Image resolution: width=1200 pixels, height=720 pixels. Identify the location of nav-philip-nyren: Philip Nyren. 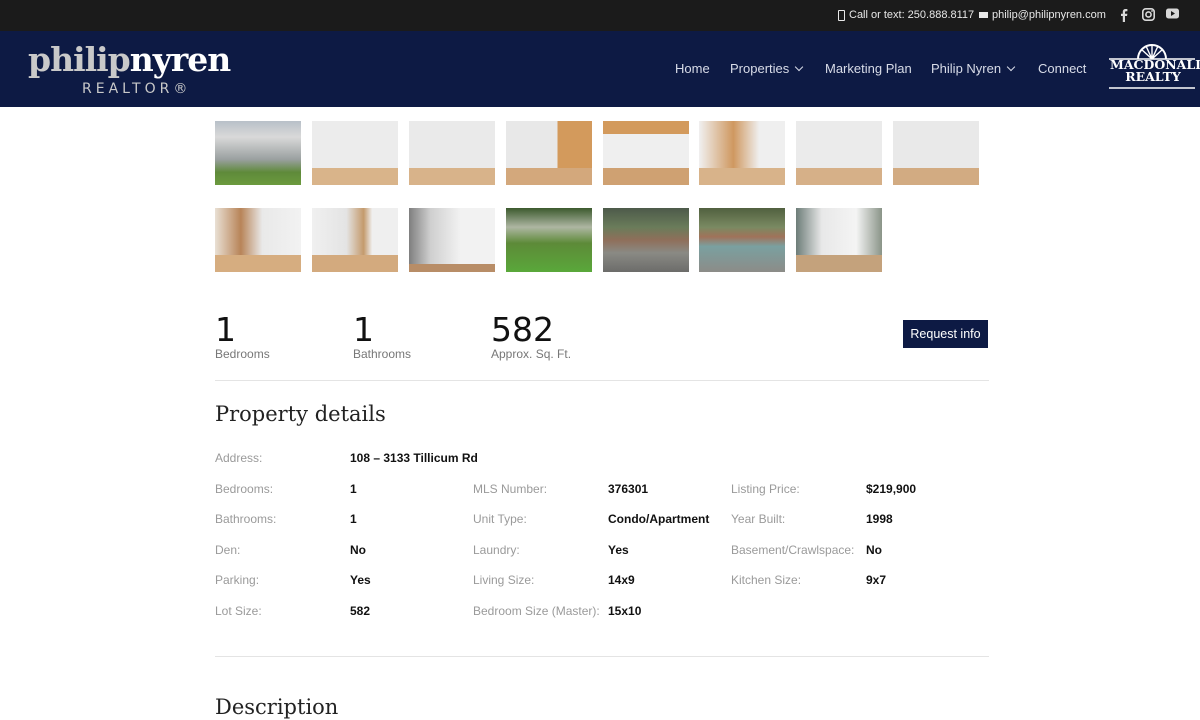
(973, 68).